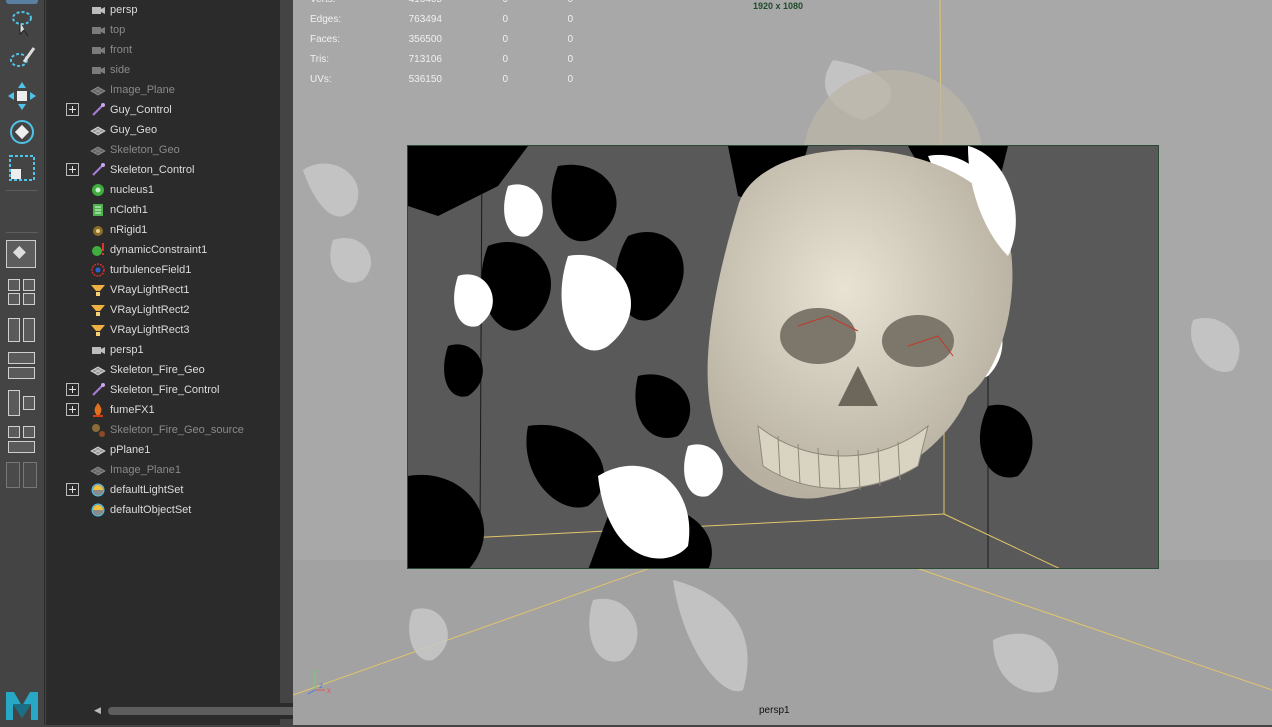 The height and width of the screenshot is (727, 1272). What do you see at coordinates (98, 430) in the screenshot?
I see `emitter-icon` at bounding box center [98, 430].